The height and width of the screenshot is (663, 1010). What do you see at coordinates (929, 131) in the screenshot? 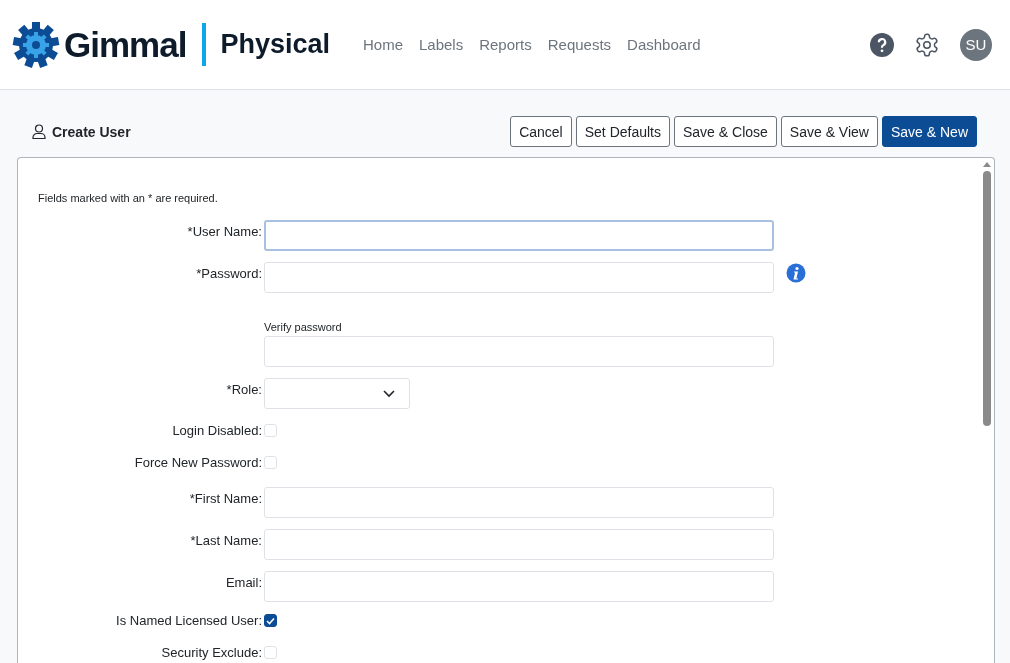
I see `action-button: Save & New` at bounding box center [929, 131].